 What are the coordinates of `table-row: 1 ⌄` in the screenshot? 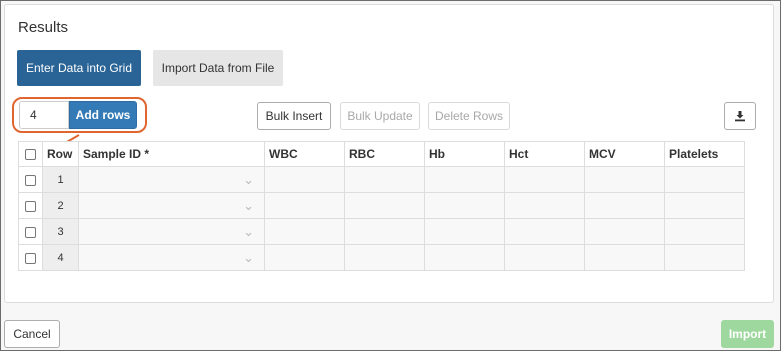 It's located at (381, 179).